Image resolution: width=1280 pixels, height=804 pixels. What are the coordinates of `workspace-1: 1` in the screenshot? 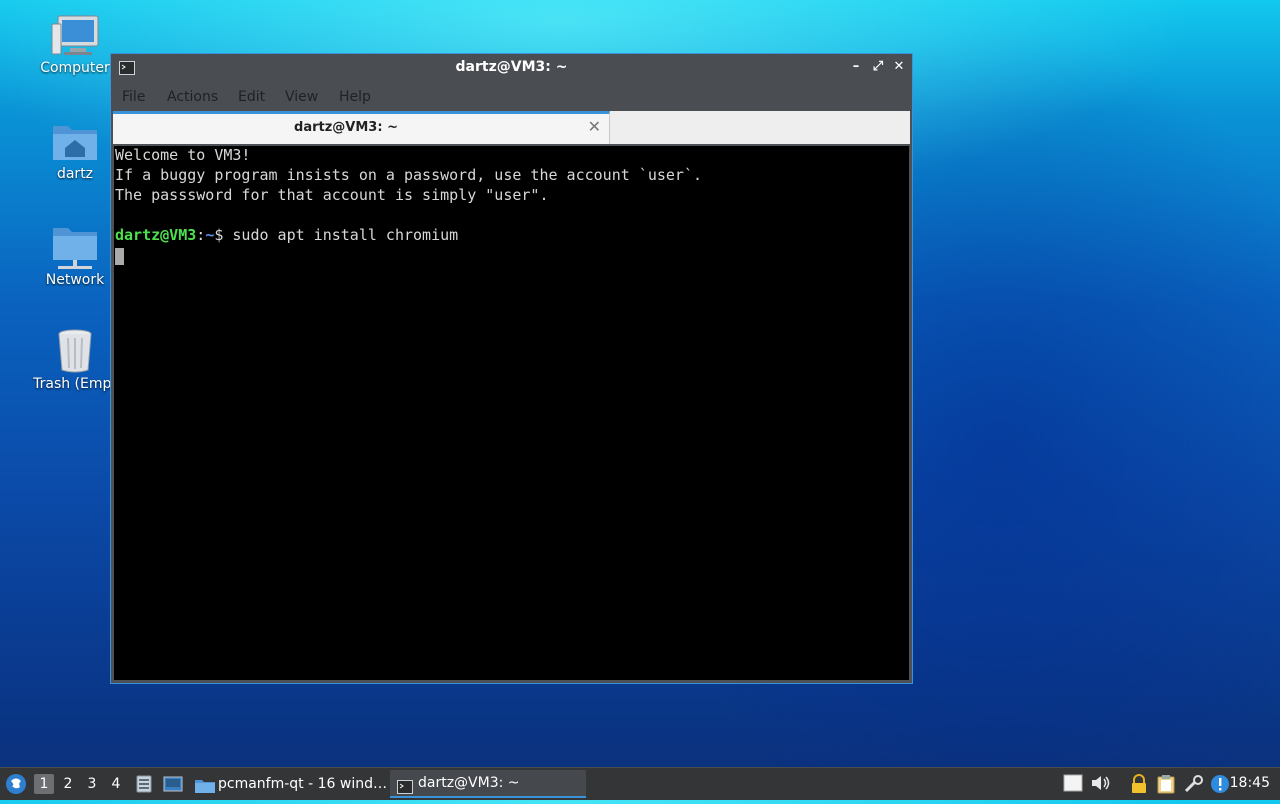 It's located at (44, 784).